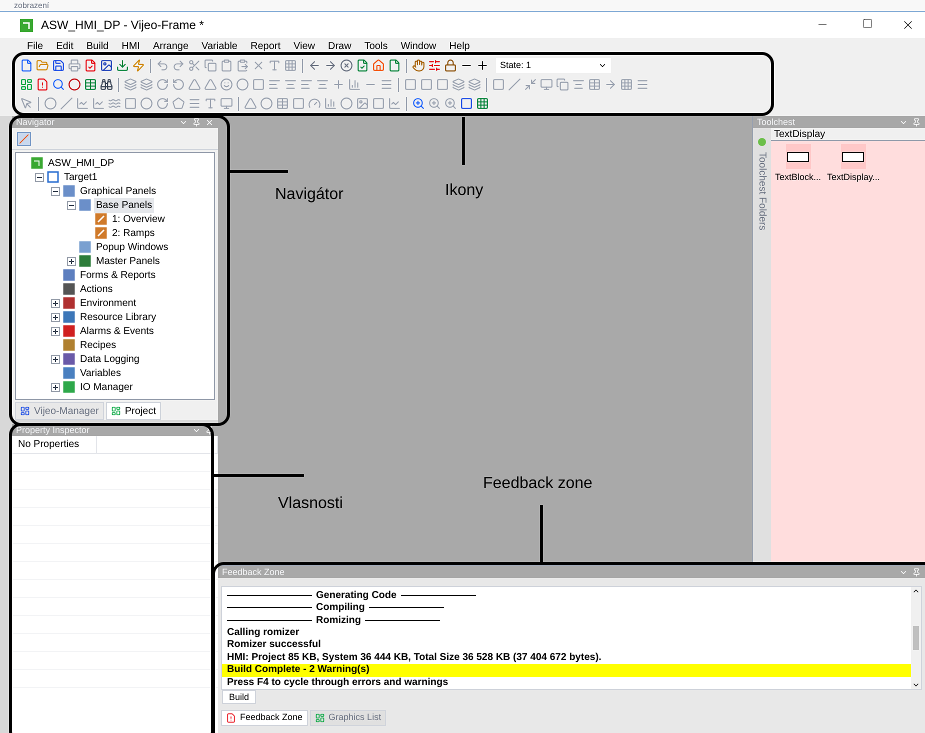  What do you see at coordinates (26, 25) in the screenshot?
I see `app-icon` at bounding box center [26, 25].